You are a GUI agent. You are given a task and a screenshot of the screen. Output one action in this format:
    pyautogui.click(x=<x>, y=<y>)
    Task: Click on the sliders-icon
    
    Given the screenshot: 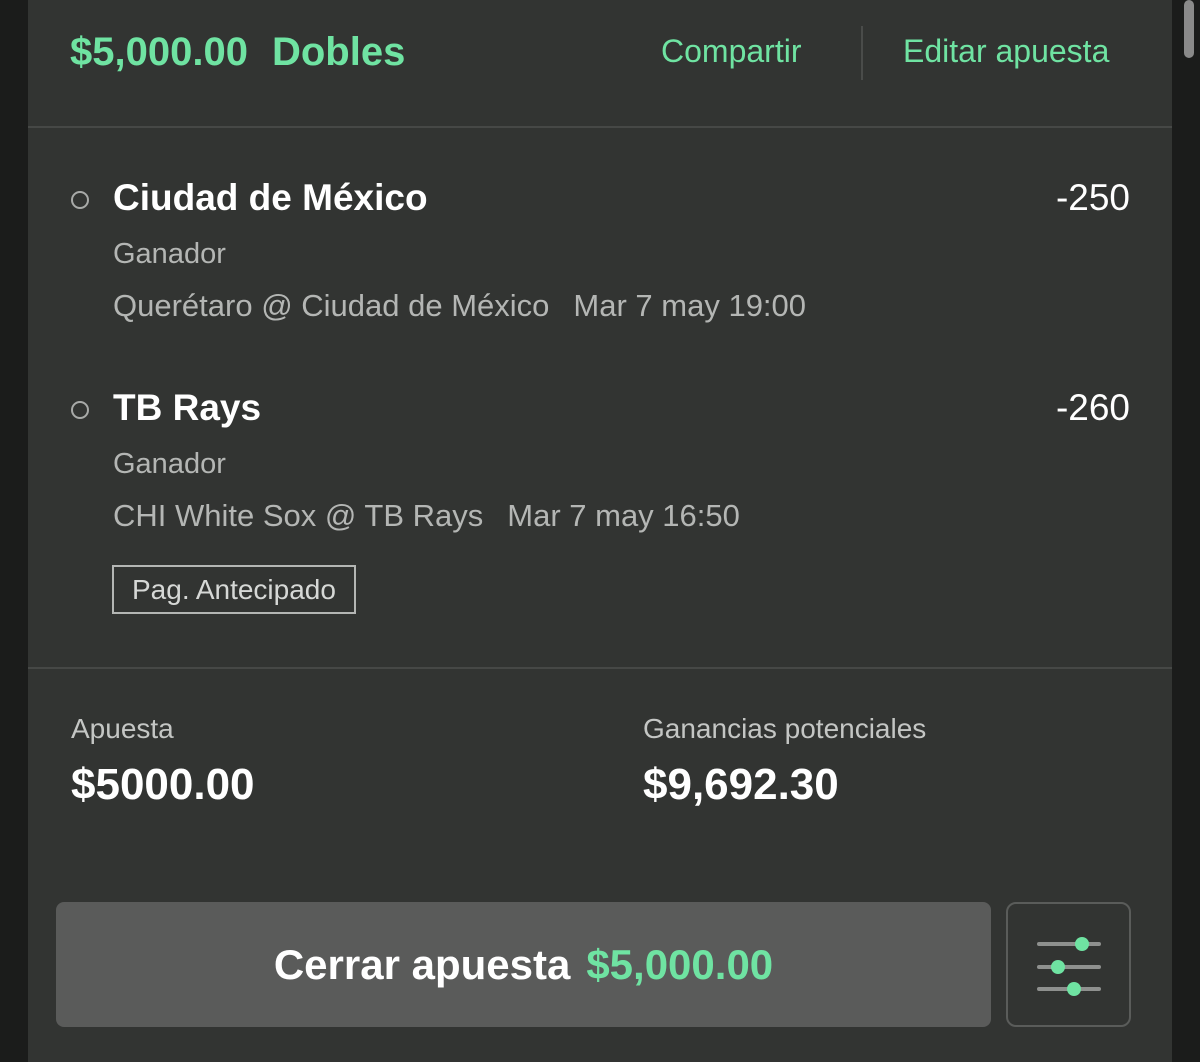 What is the action you would take?
    pyautogui.click(x=1069, y=966)
    